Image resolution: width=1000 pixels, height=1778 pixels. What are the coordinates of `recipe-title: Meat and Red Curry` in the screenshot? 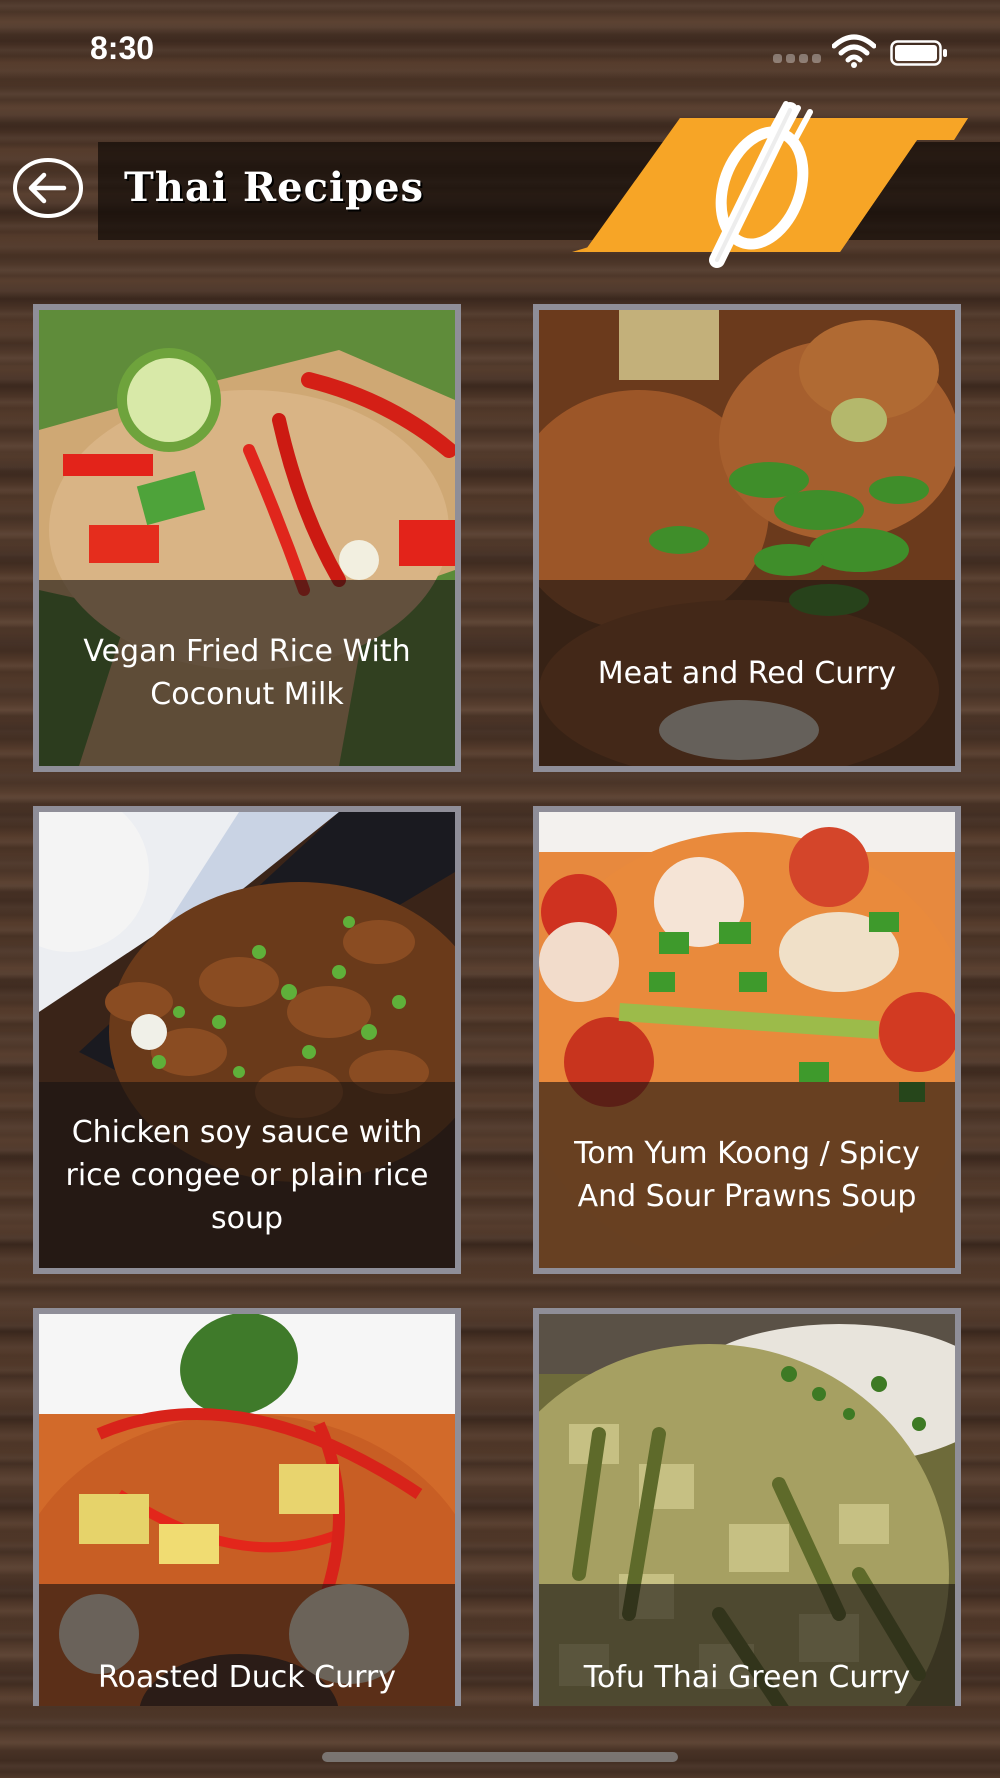 It's located at (747, 673).